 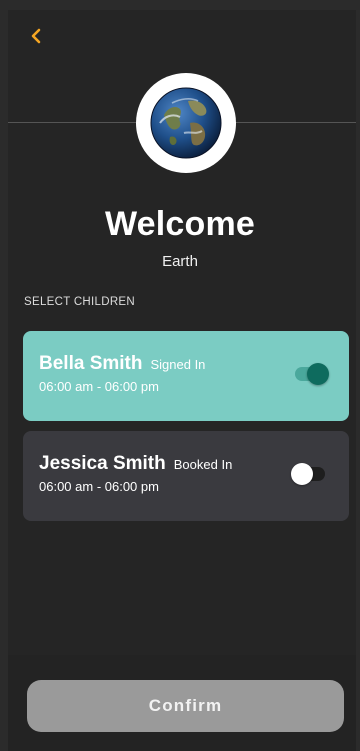 What do you see at coordinates (180, 261) in the screenshot?
I see `location-subtitle: Earth` at bounding box center [180, 261].